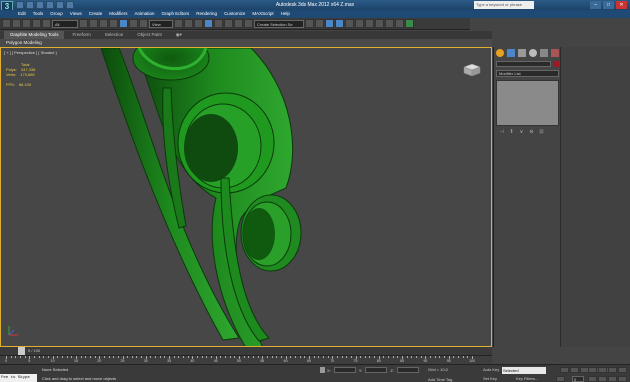 This screenshot has height=382, width=630. What do you see at coordinates (161, 23) in the screenshot?
I see `reference-coordinate-dropdown: View` at bounding box center [161, 23].